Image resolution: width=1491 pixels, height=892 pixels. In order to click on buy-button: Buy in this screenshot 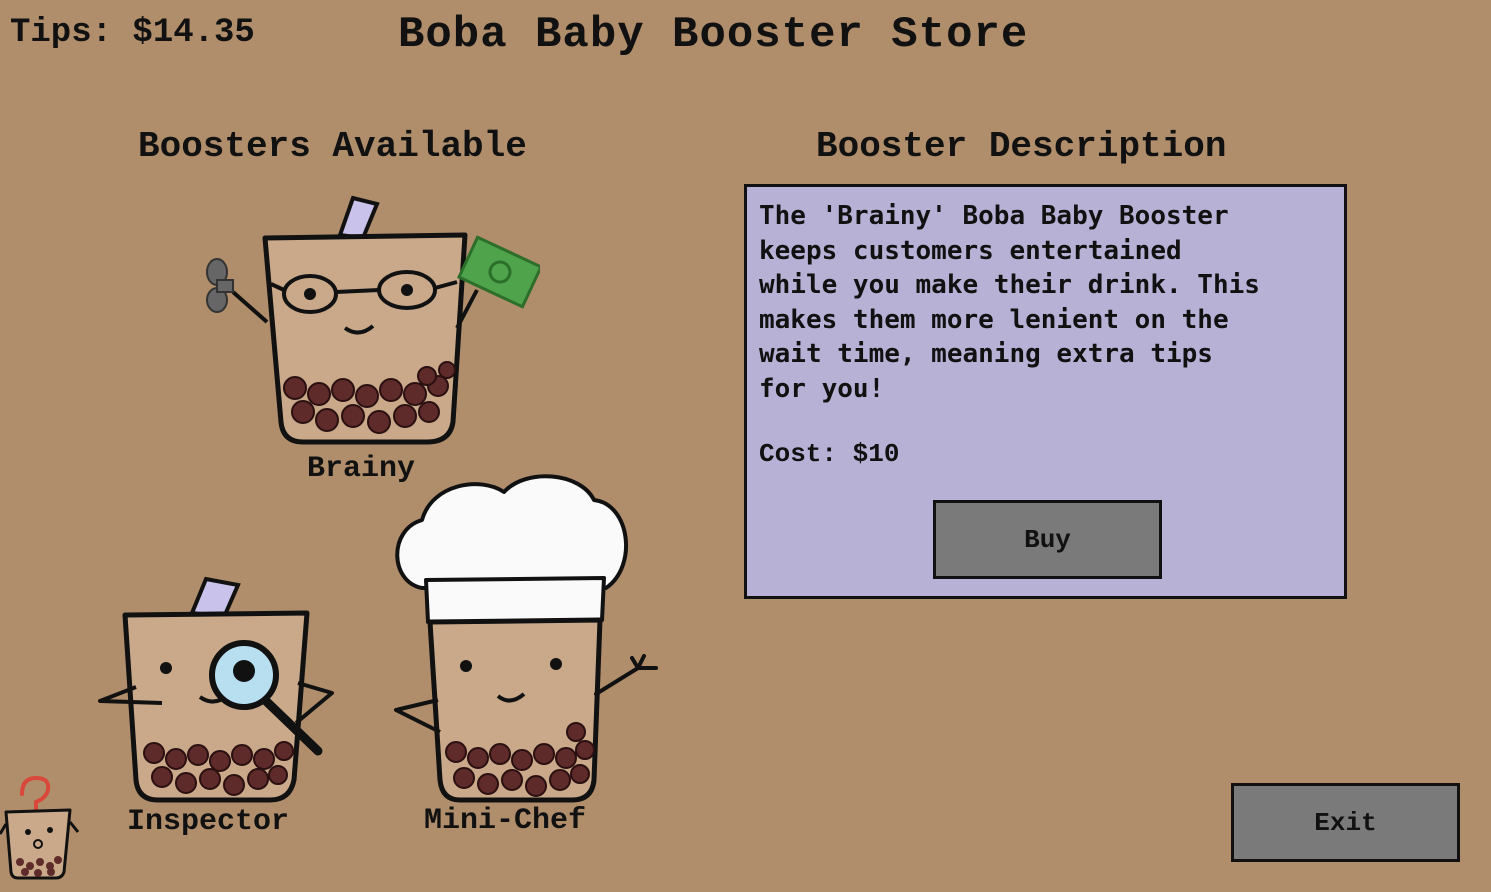, I will do `click(1047, 539)`.